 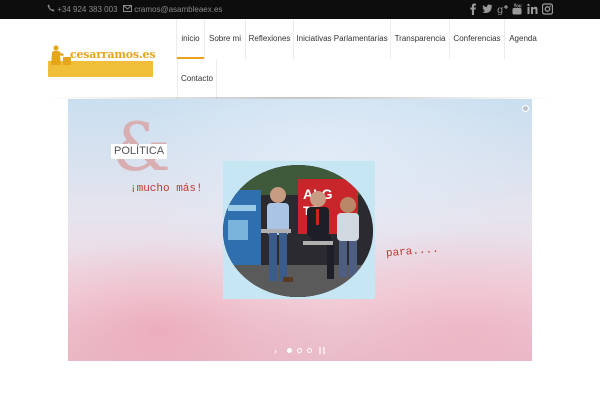 I want to click on nav-item-iniciativas-parlamentarias: Iniciativas Parlamentarias, so click(x=342, y=39).